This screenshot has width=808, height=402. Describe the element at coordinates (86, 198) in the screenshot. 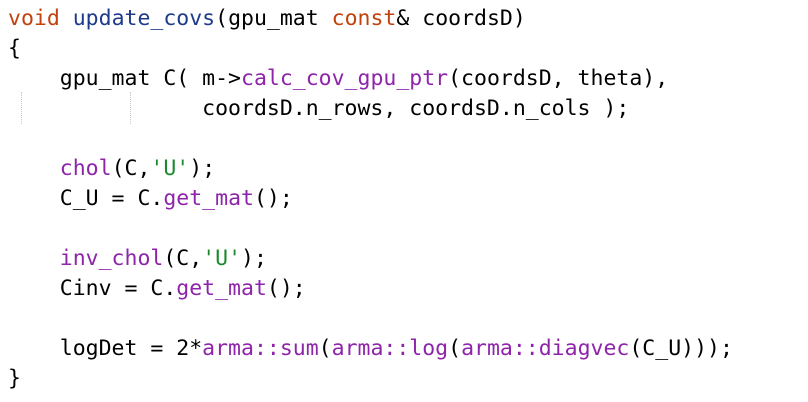

I see `code-token: C_U = C.` at that location.